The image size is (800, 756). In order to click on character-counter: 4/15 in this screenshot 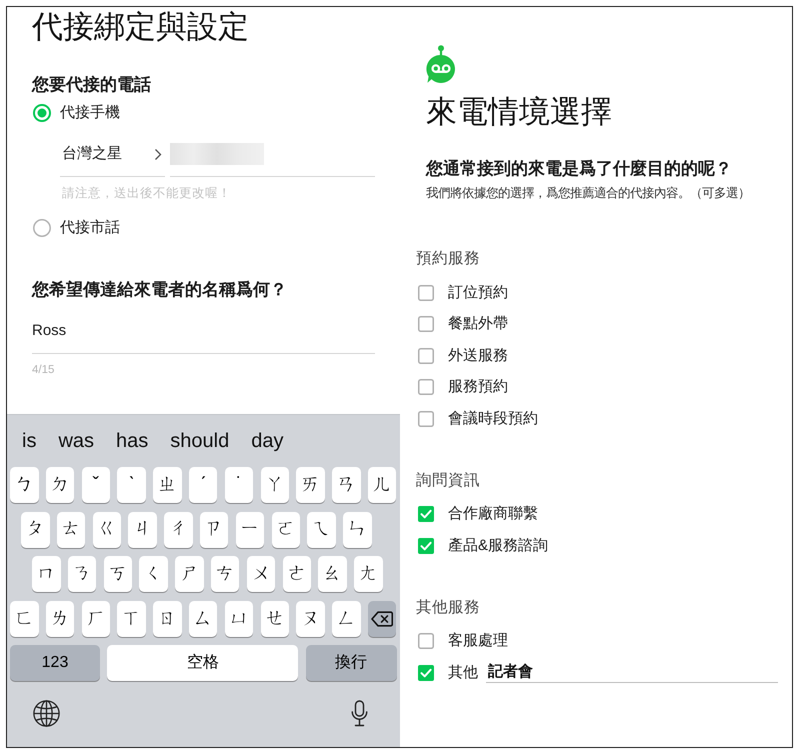, I will do `click(44, 370)`.